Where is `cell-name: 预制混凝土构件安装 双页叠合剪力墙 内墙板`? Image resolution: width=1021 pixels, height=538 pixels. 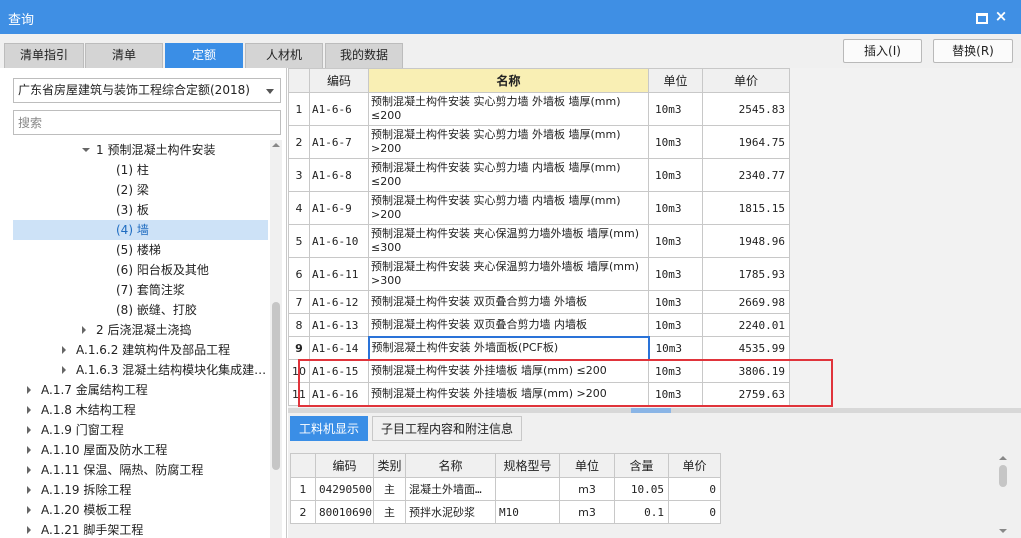
cell-name: 预制混凝土构件安装 双页叠合剪力墙 内墙板 is located at coordinates (508, 325).